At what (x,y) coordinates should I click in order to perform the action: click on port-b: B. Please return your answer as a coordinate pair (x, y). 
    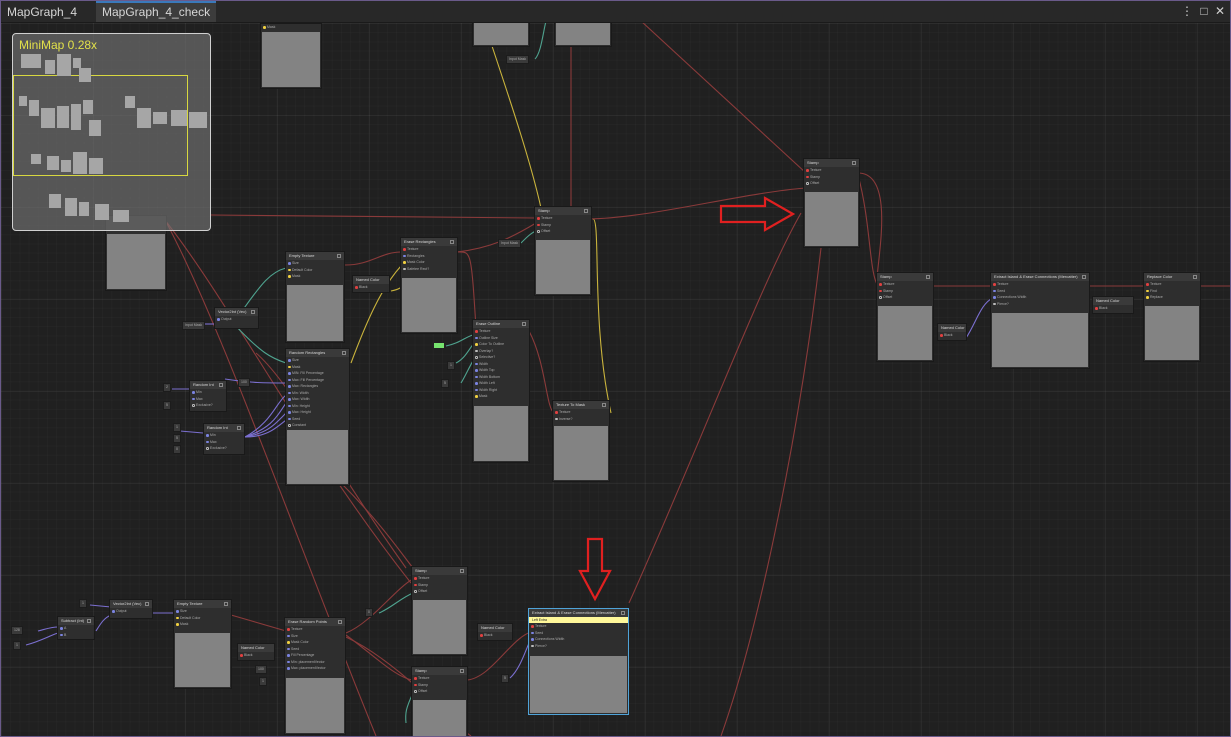
    Looking at the image, I should click on (76, 635).